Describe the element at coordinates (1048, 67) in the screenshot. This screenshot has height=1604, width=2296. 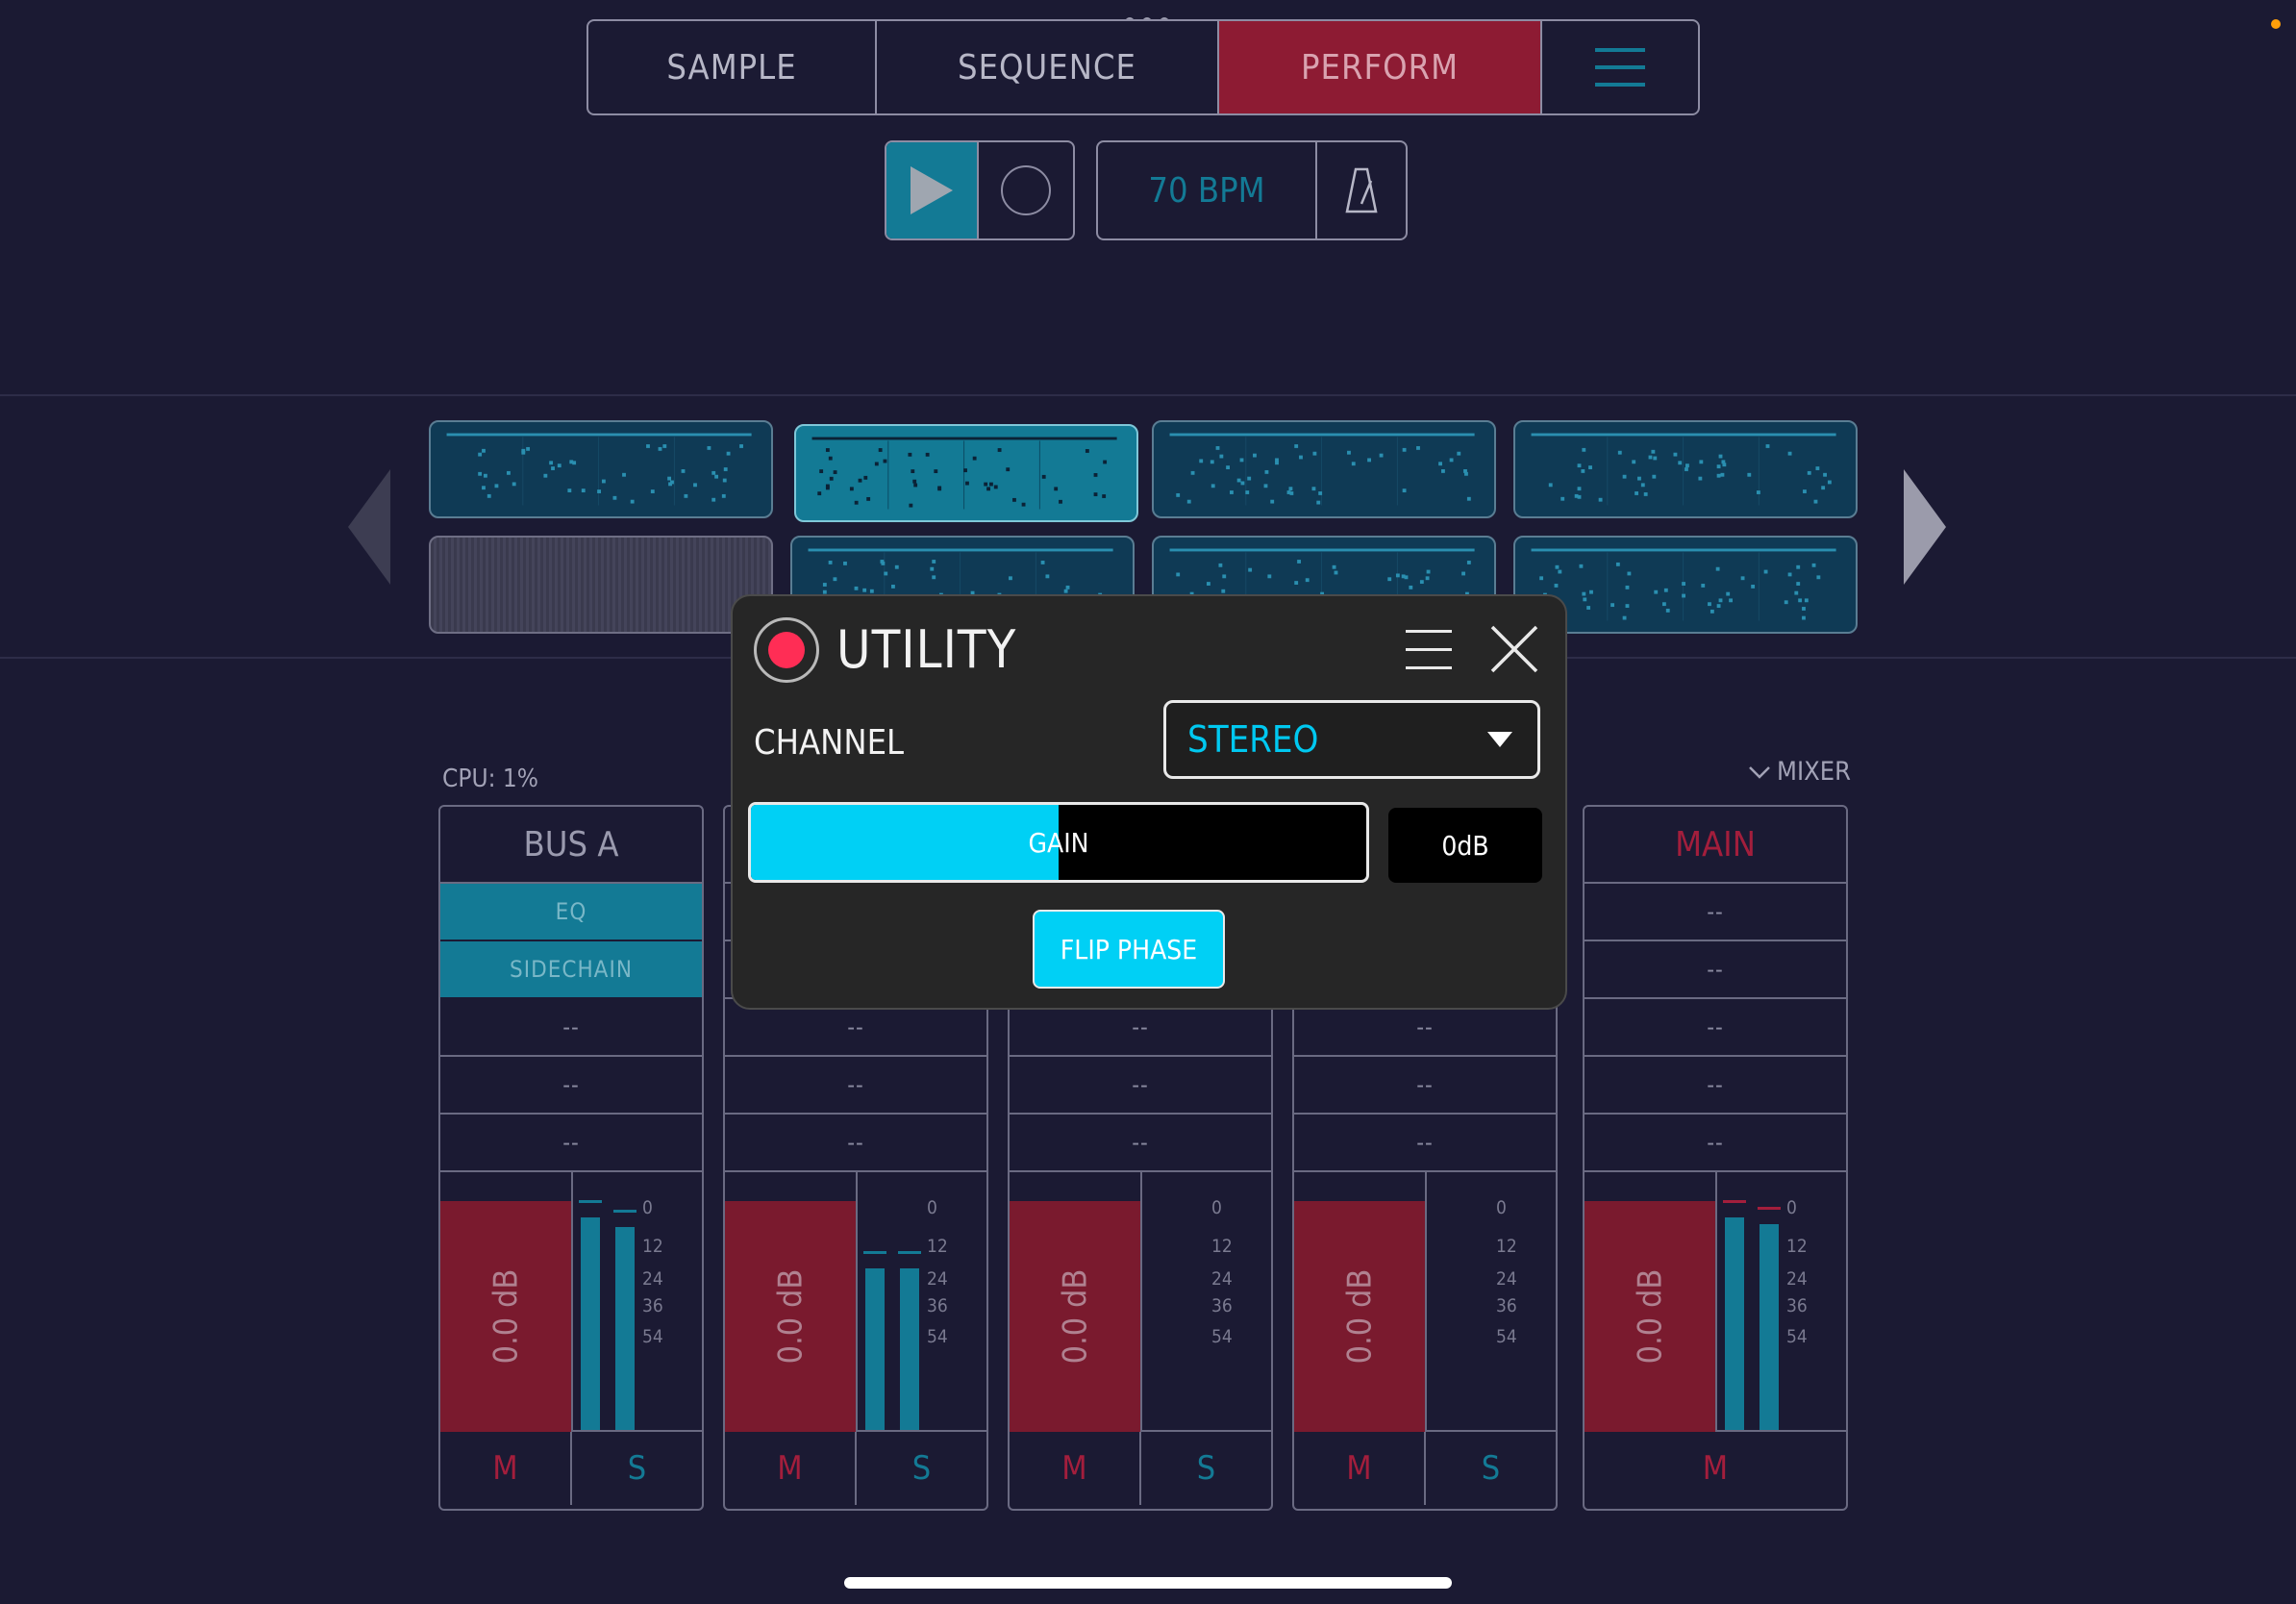
I see `tab-sequence: SEQUENCE` at that location.